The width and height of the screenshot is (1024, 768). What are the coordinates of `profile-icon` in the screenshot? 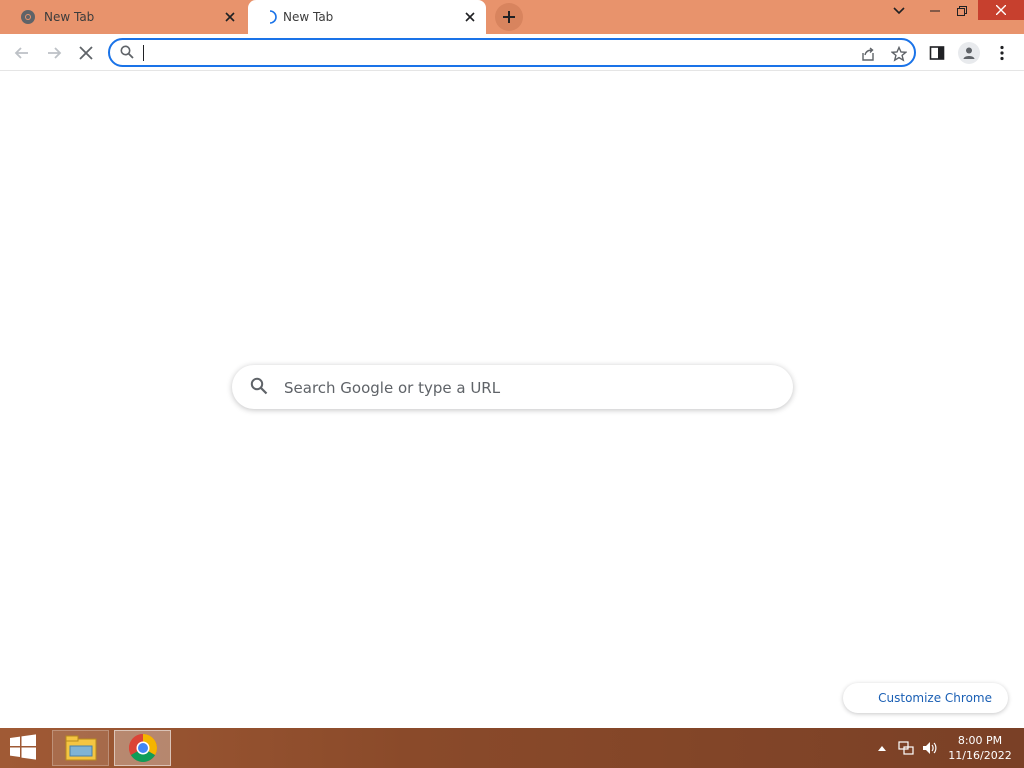 It's located at (969, 53).